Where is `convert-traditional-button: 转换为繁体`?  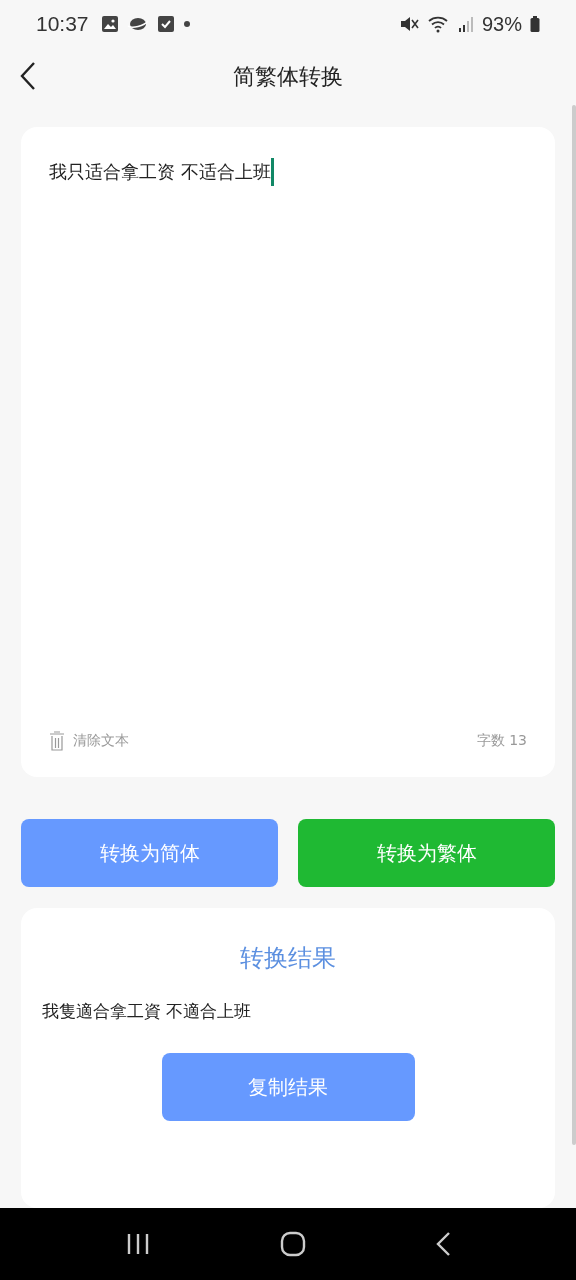
convert-traditional-button: 转换为繁体 is located at coordinates (426, 853).